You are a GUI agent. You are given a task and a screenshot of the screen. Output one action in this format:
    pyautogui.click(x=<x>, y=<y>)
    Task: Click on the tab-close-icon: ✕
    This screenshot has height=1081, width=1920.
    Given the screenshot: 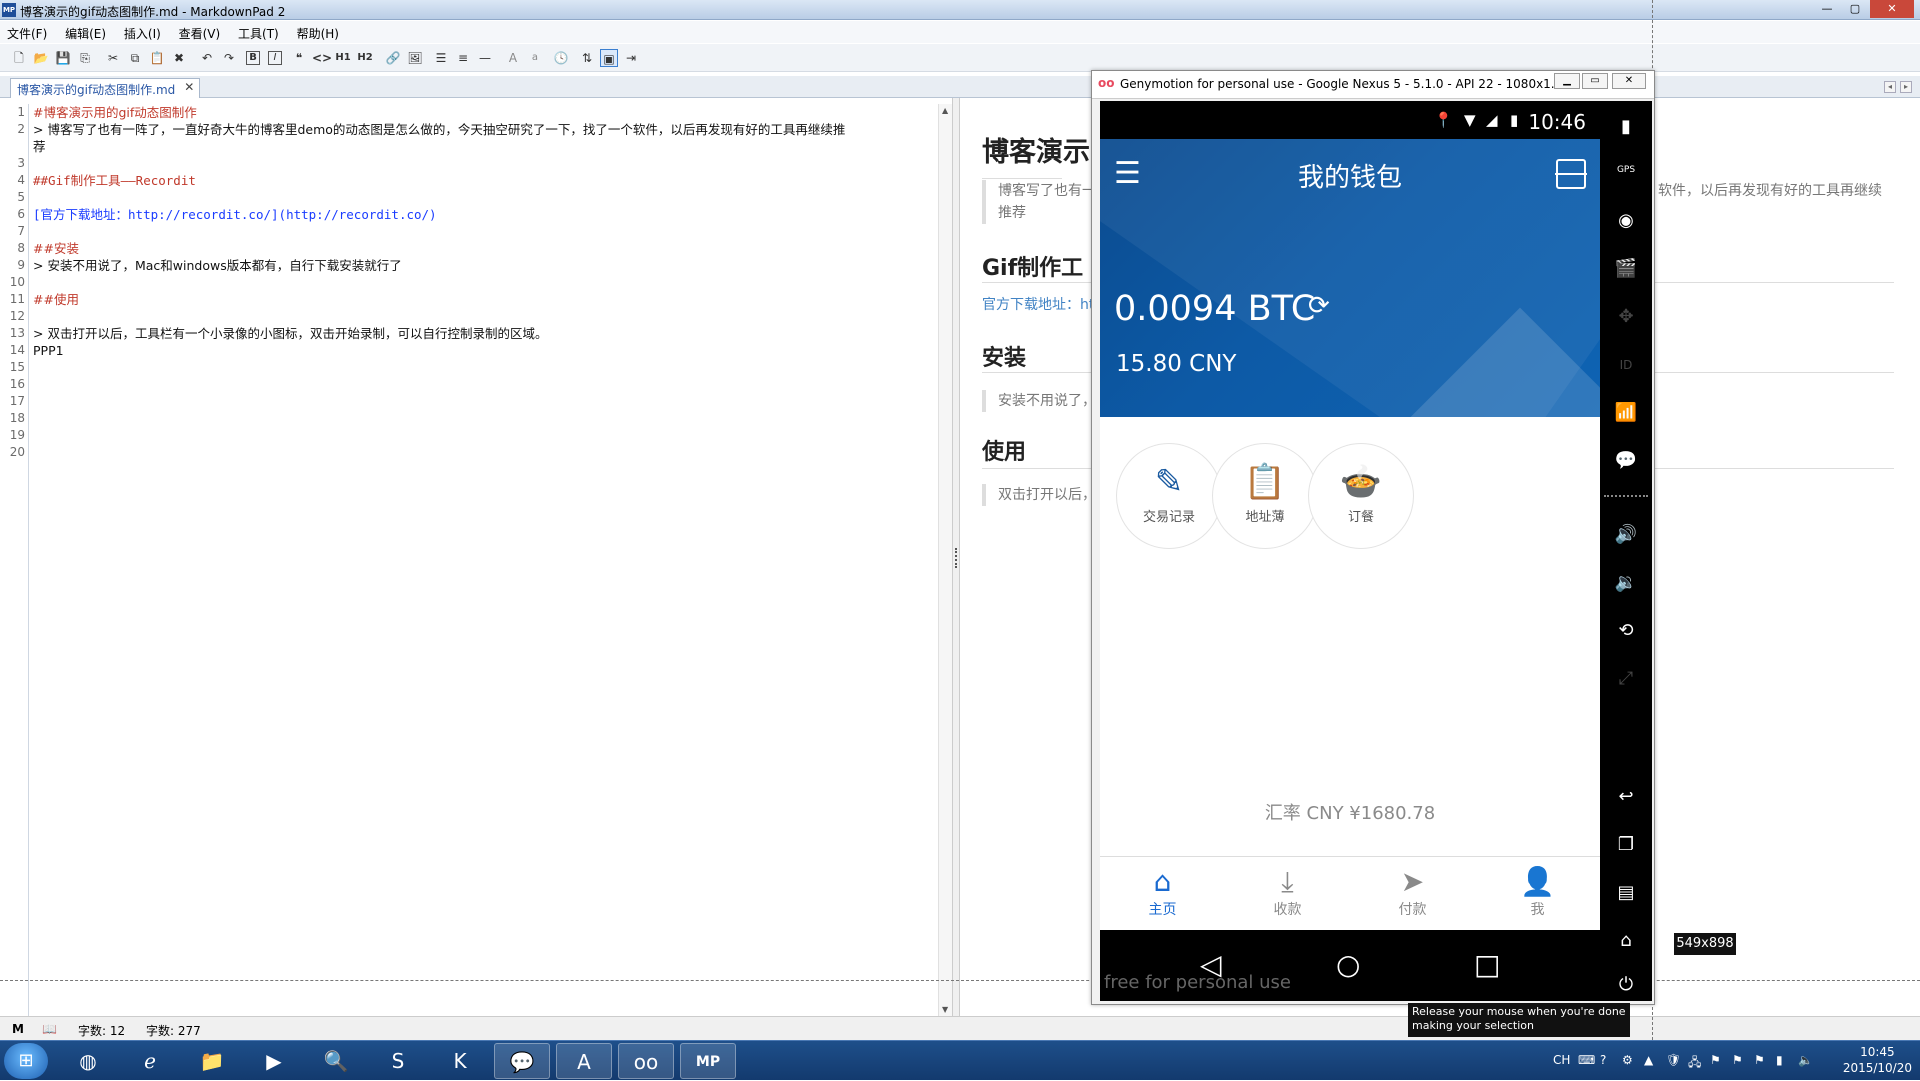 What is the action you would take?
    pyautogui.click(x=189, y=87)
    